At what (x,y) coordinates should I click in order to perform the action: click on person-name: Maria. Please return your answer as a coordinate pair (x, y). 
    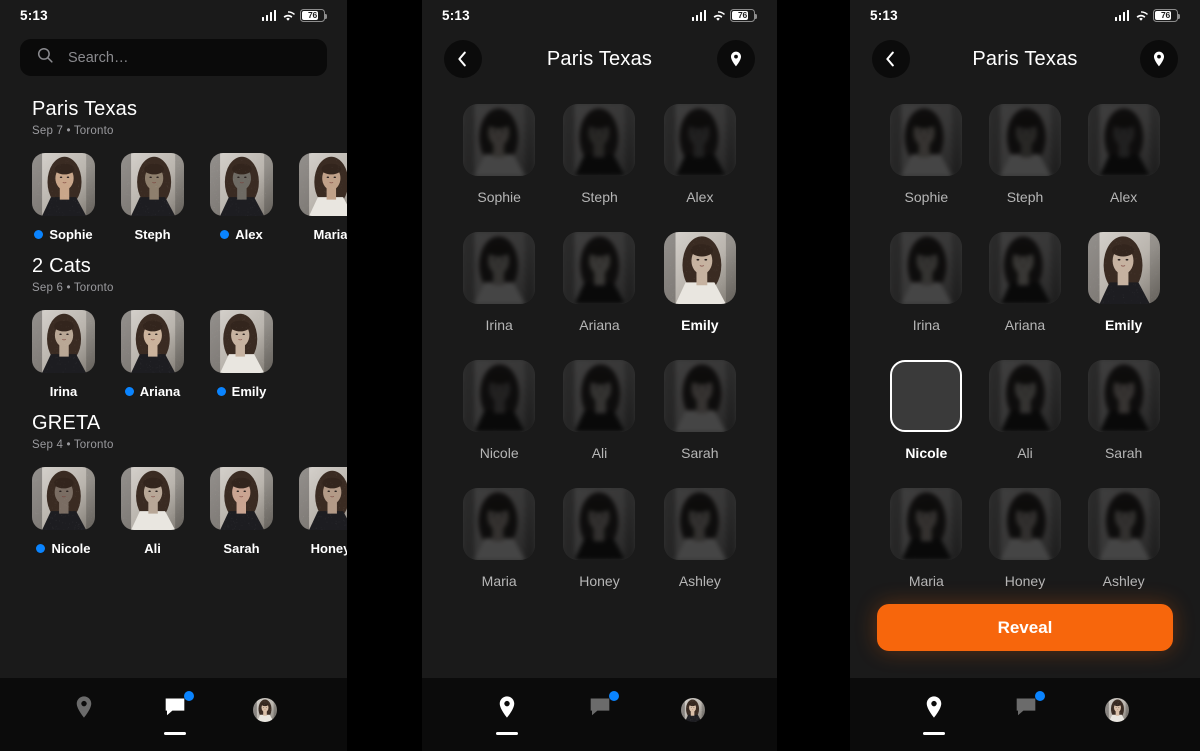
    Looking at the image, I should click on (330, 234).